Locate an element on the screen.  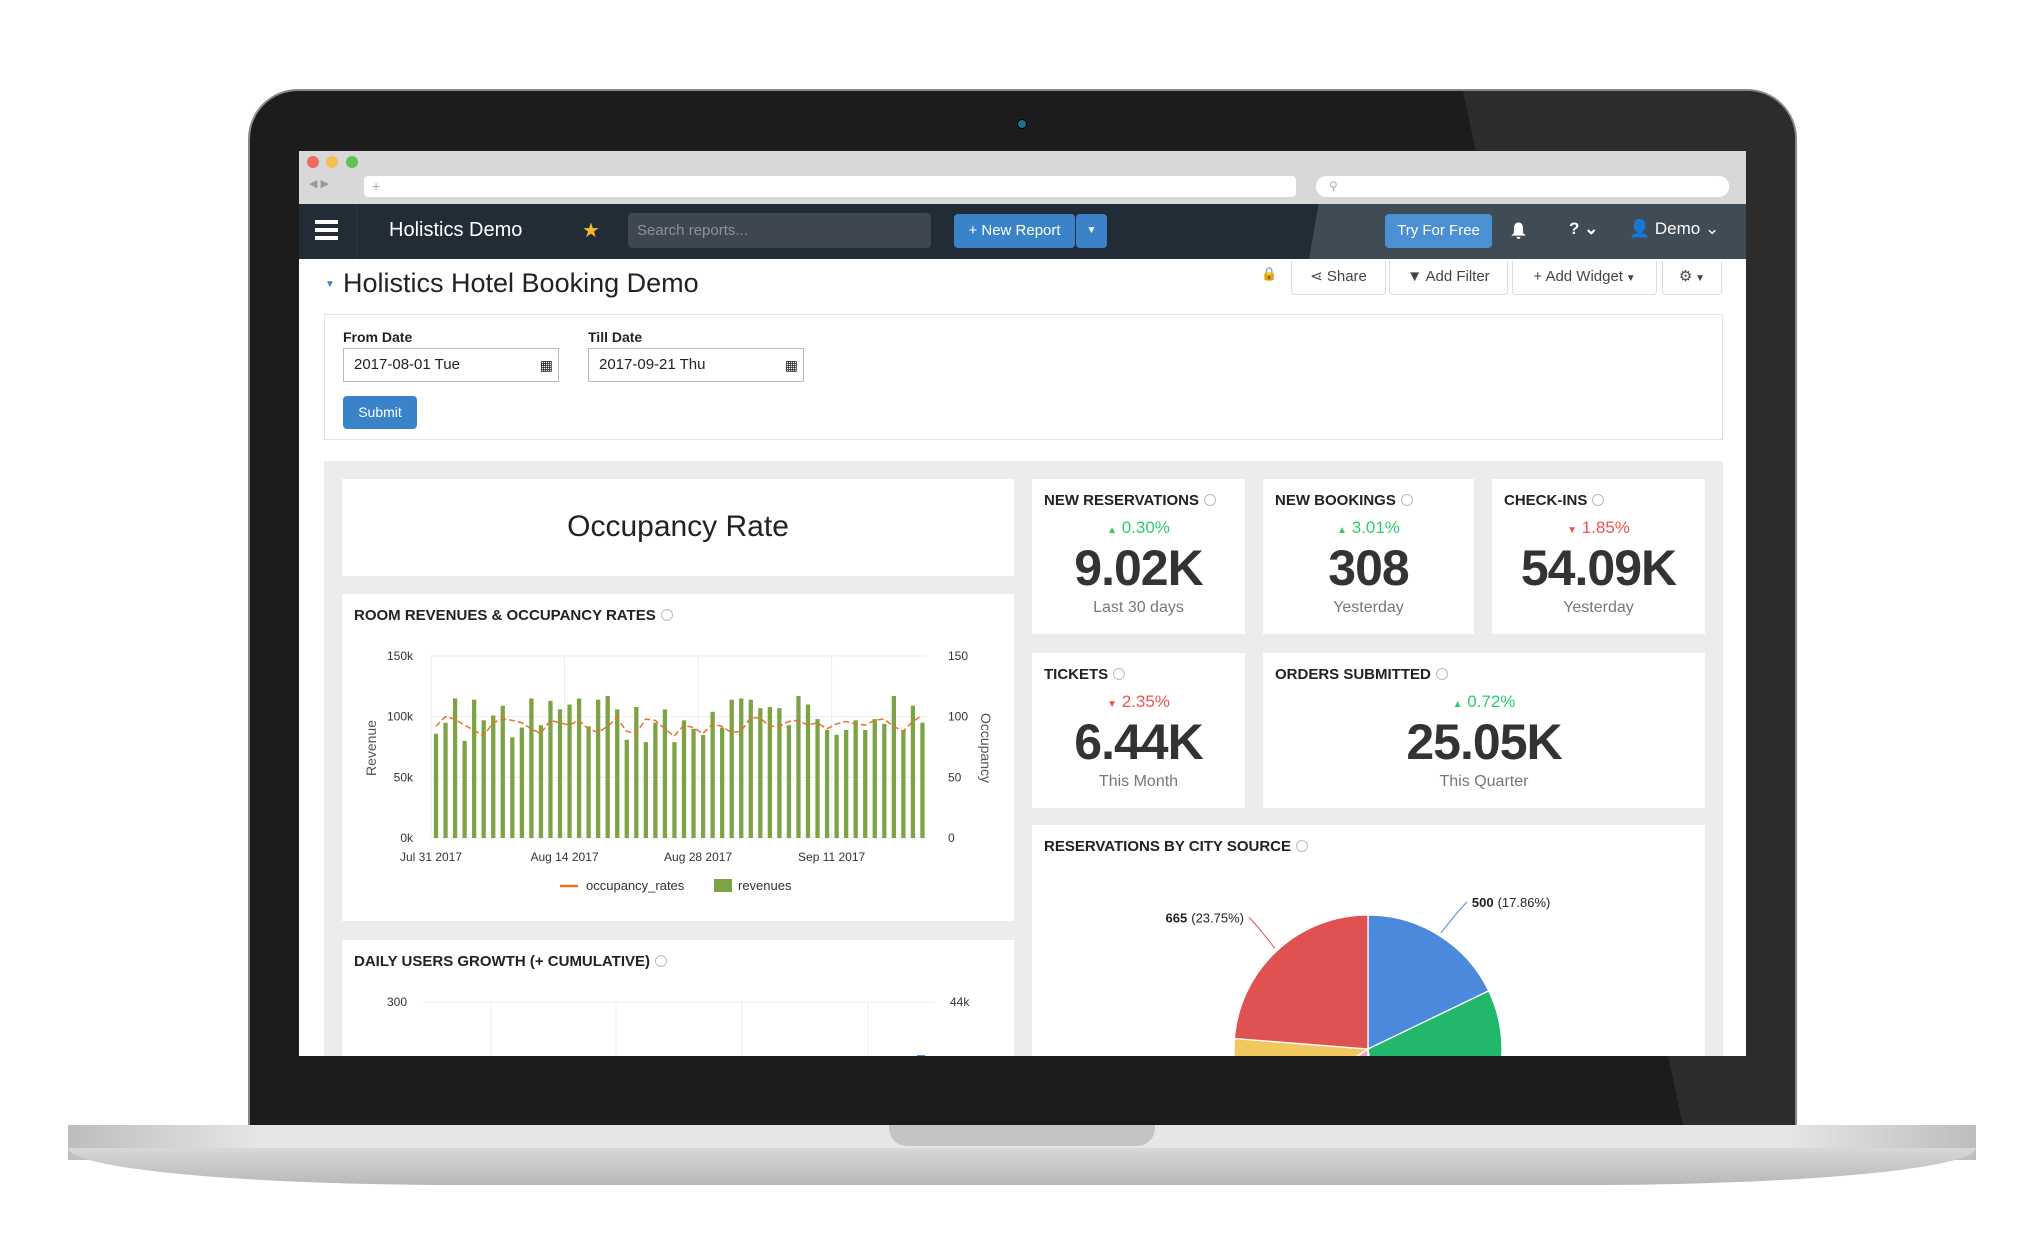
pie-data-label: 665 (23.75%) is located at coordinates (1205, 917).